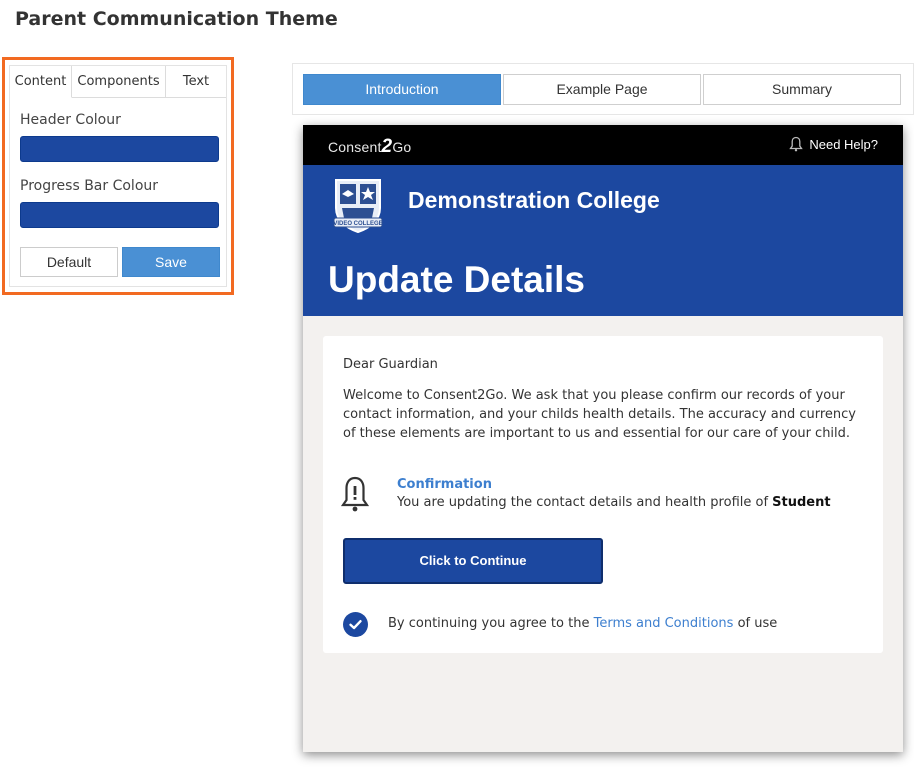  I want to click on greeting-text: Dear Guardian, so click(390, 364).